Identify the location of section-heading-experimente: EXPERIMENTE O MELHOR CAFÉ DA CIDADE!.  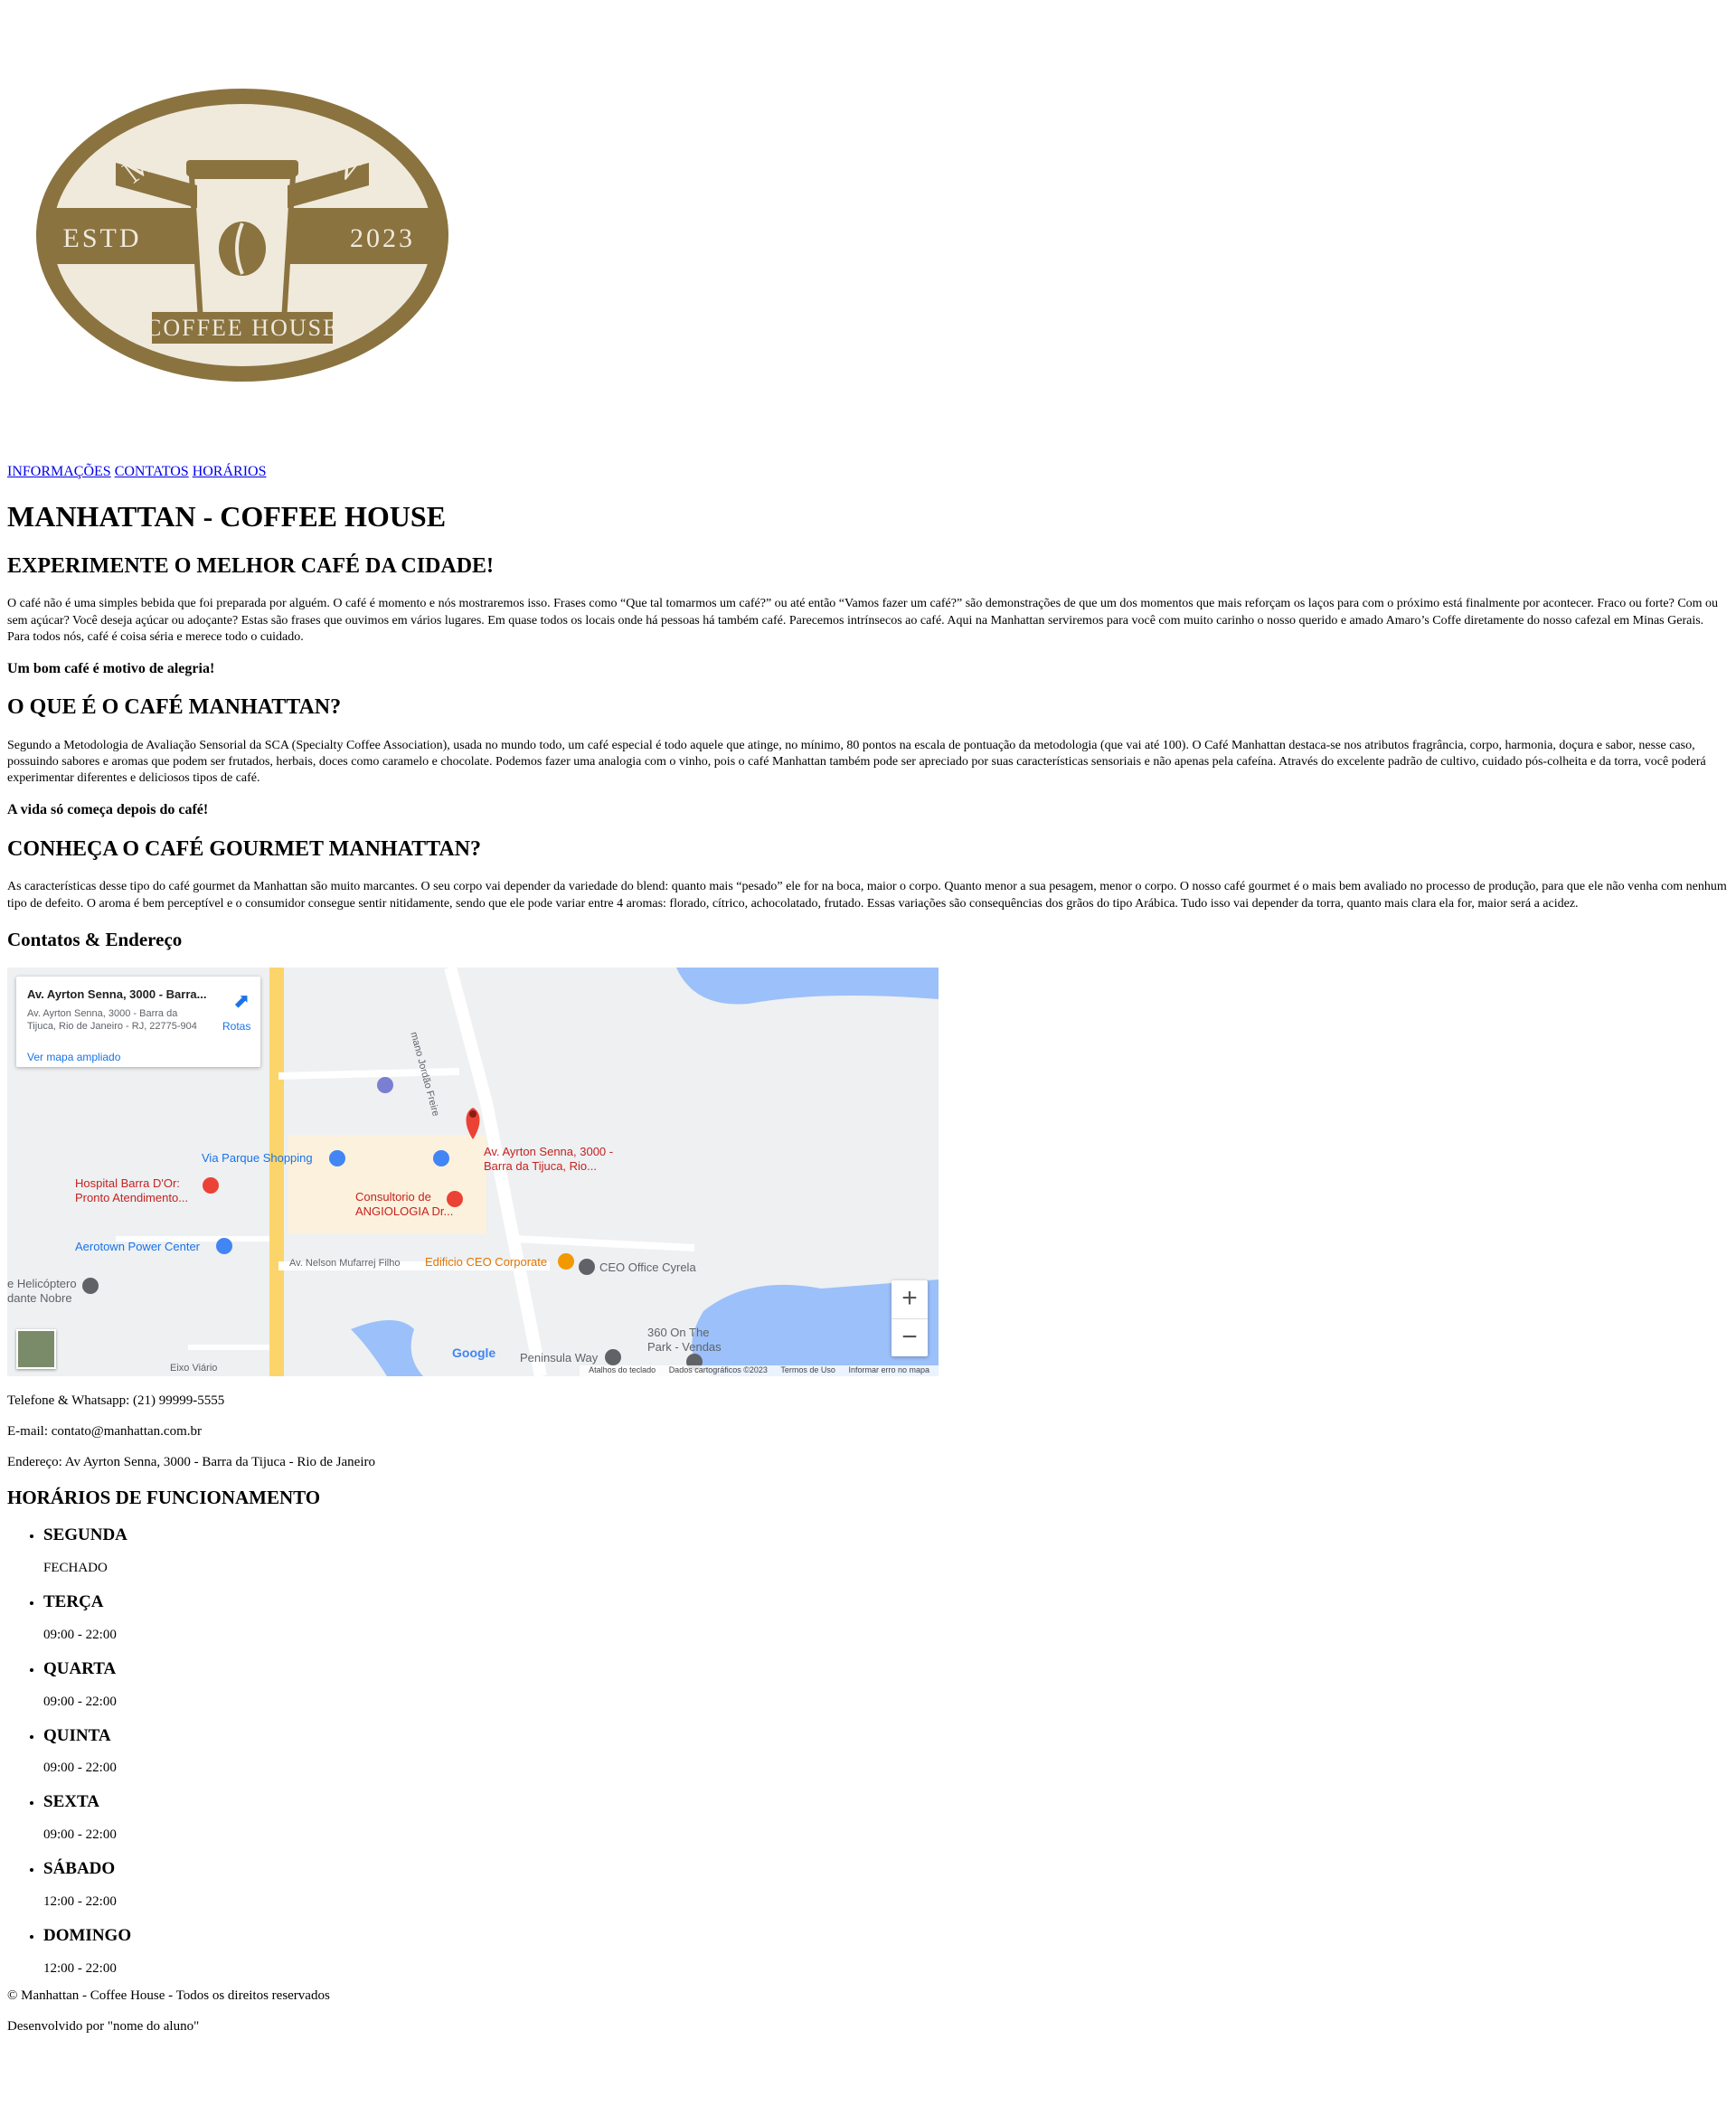
(251, 565).